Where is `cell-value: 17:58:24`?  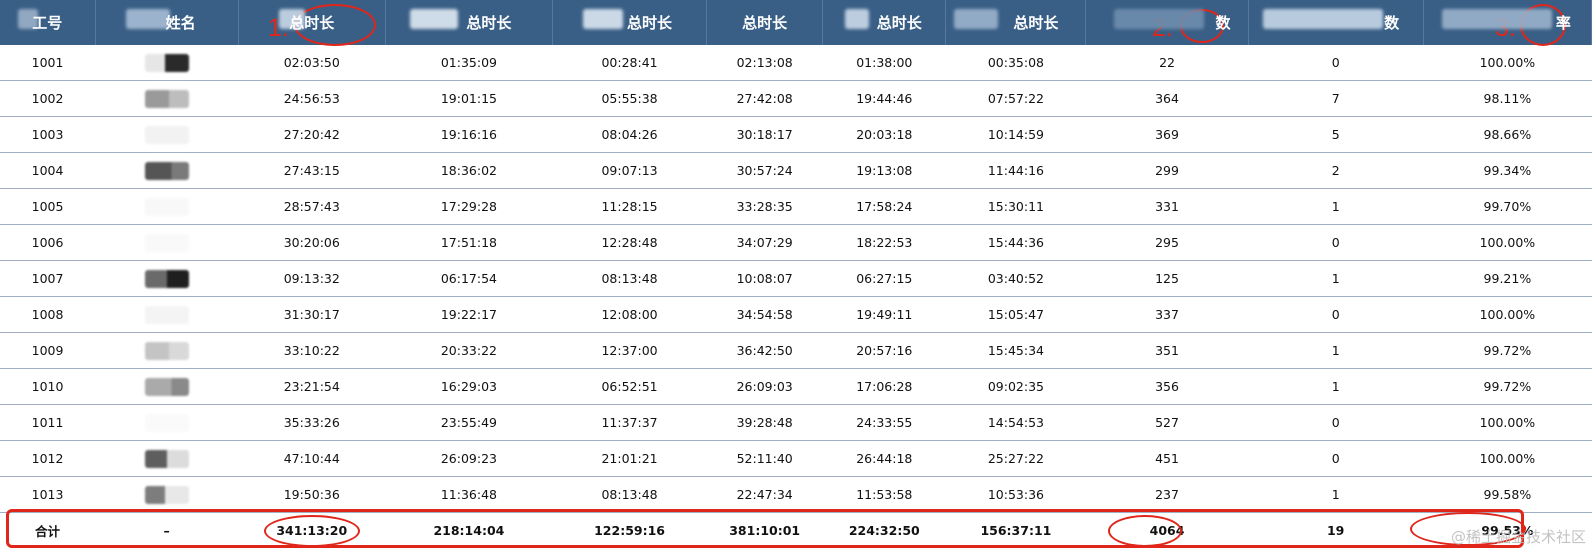
cell-value: 17:58:24 is located at coordinates (884, 206).